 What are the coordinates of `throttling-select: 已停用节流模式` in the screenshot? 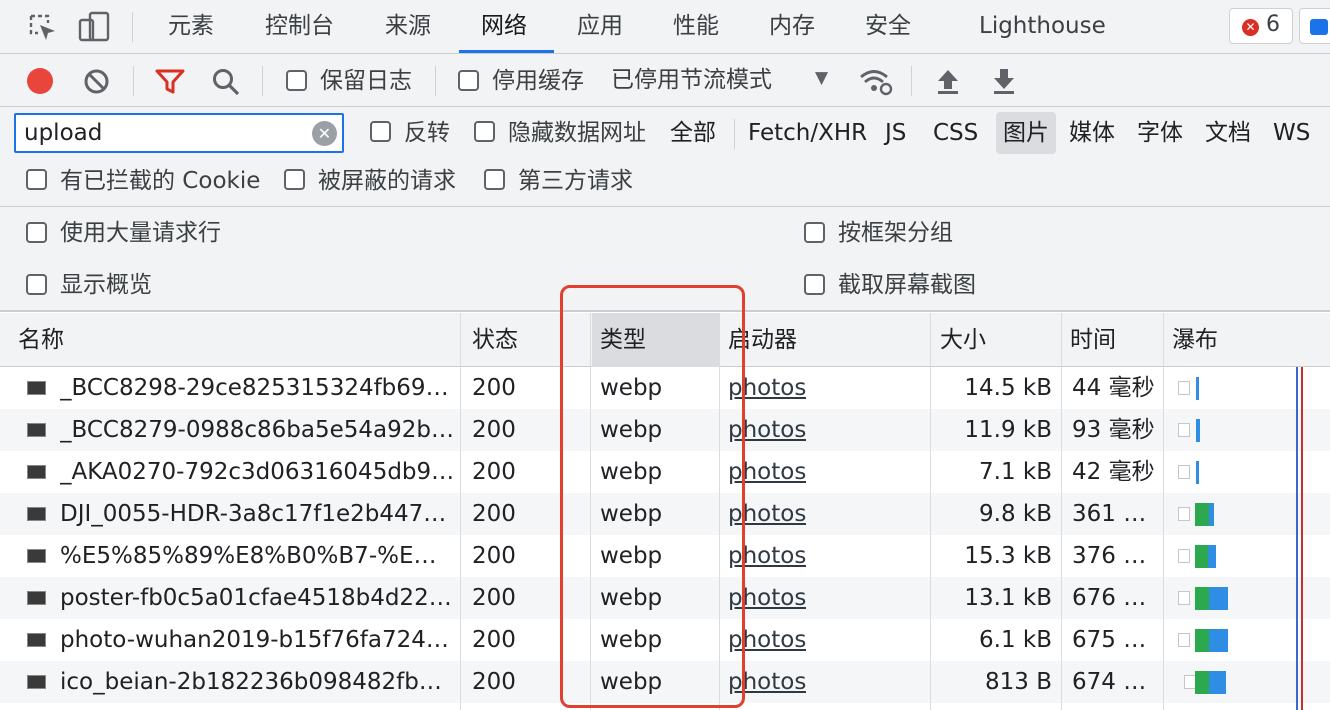 It's located at (691, 80).